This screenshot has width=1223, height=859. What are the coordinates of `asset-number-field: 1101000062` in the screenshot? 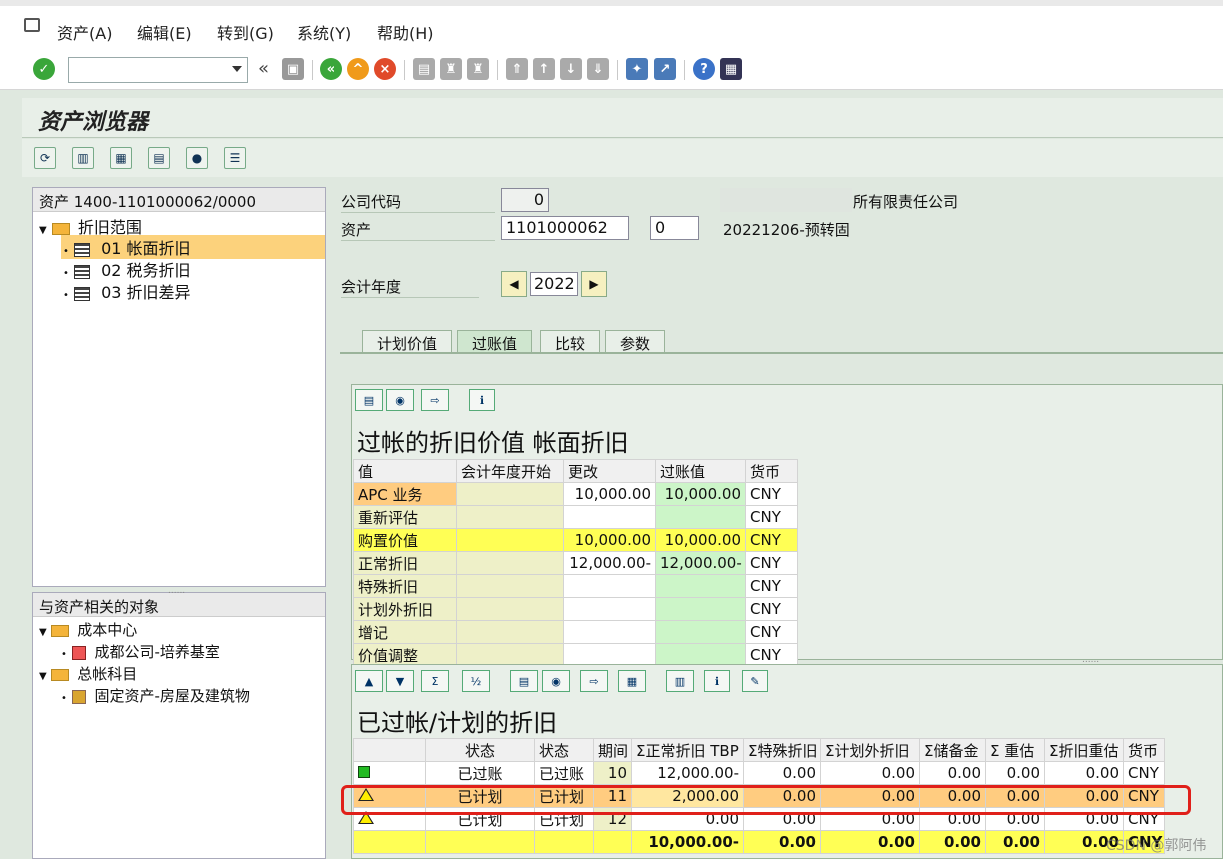 It's located at (565, 228).